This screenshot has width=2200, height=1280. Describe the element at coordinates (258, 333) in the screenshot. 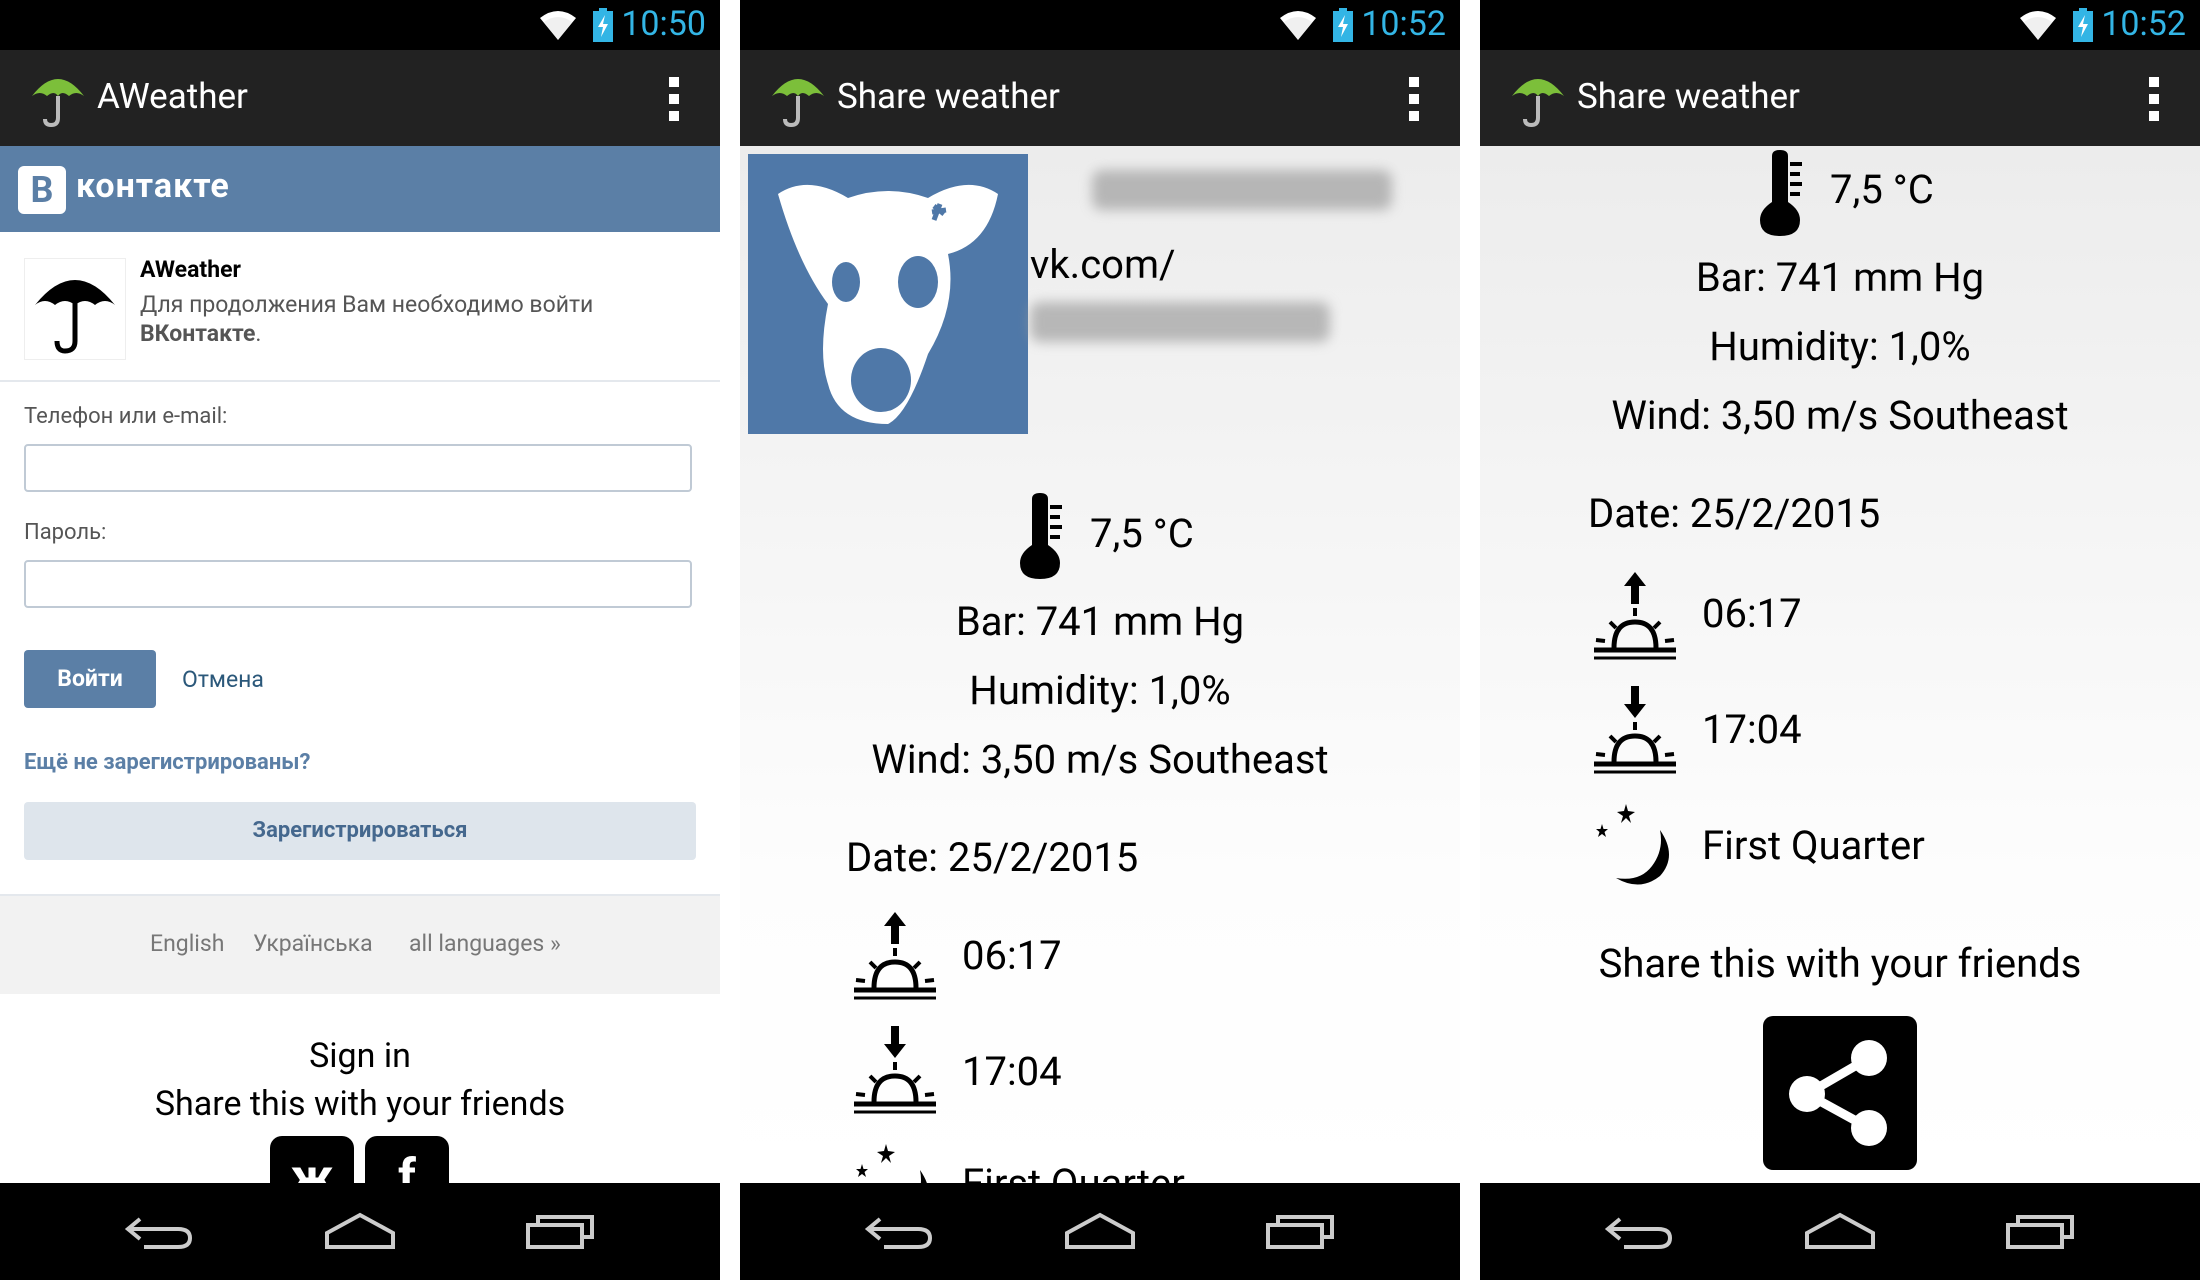

I see `desc-suffix: .` at that location.